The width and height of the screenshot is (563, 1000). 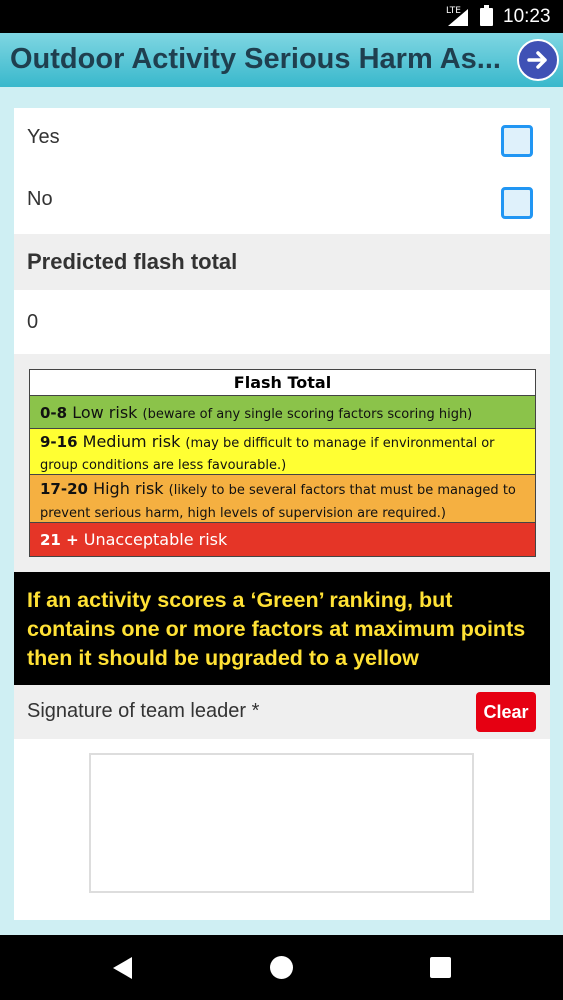 What do you see at coordinates (59, 442) in the screenshot?
I see `flash-row-range: 9-16` at bounding box center [59, 442].